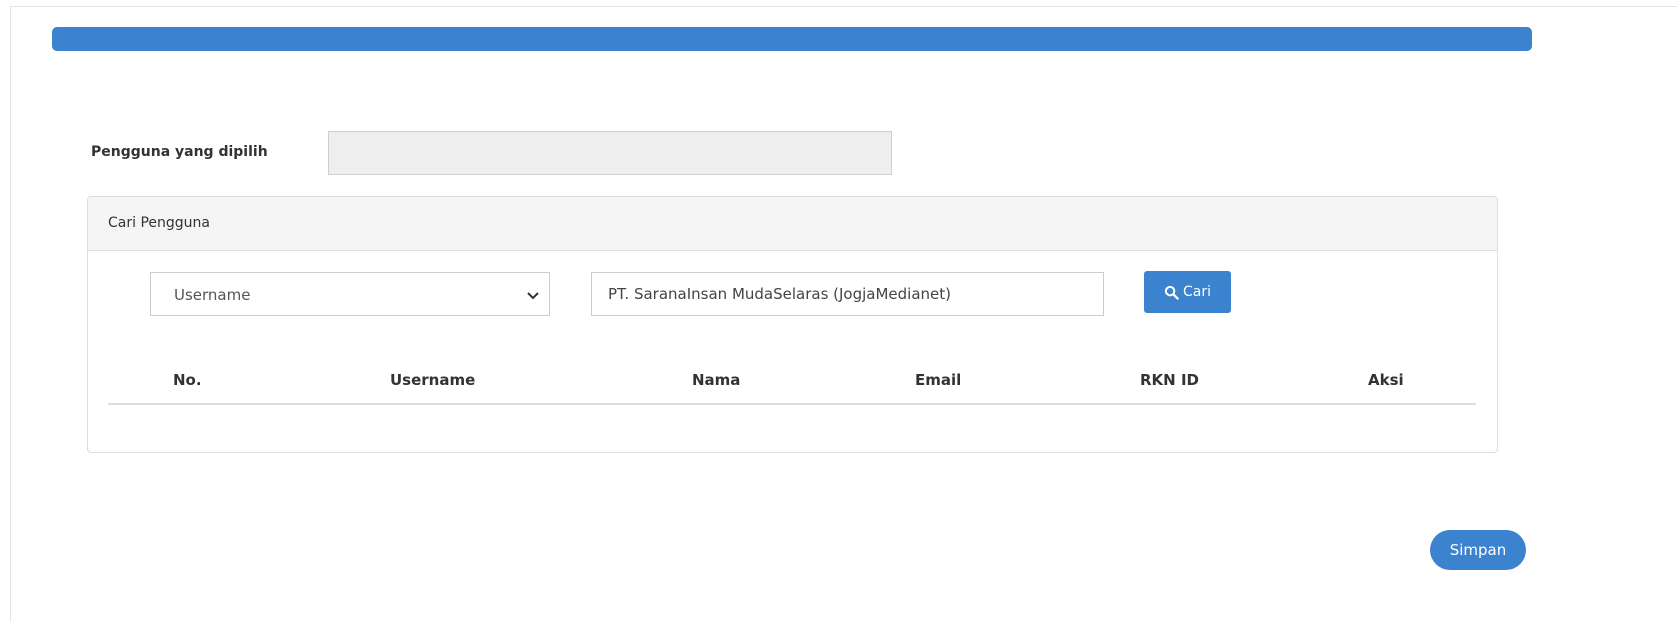 The height and width of the screenshot is (622, 1677). What do you see at coordinates (1386, 380) in the screenshot?
I see `column-header-aksi: Aksi` at bounding box center [1386, 380].